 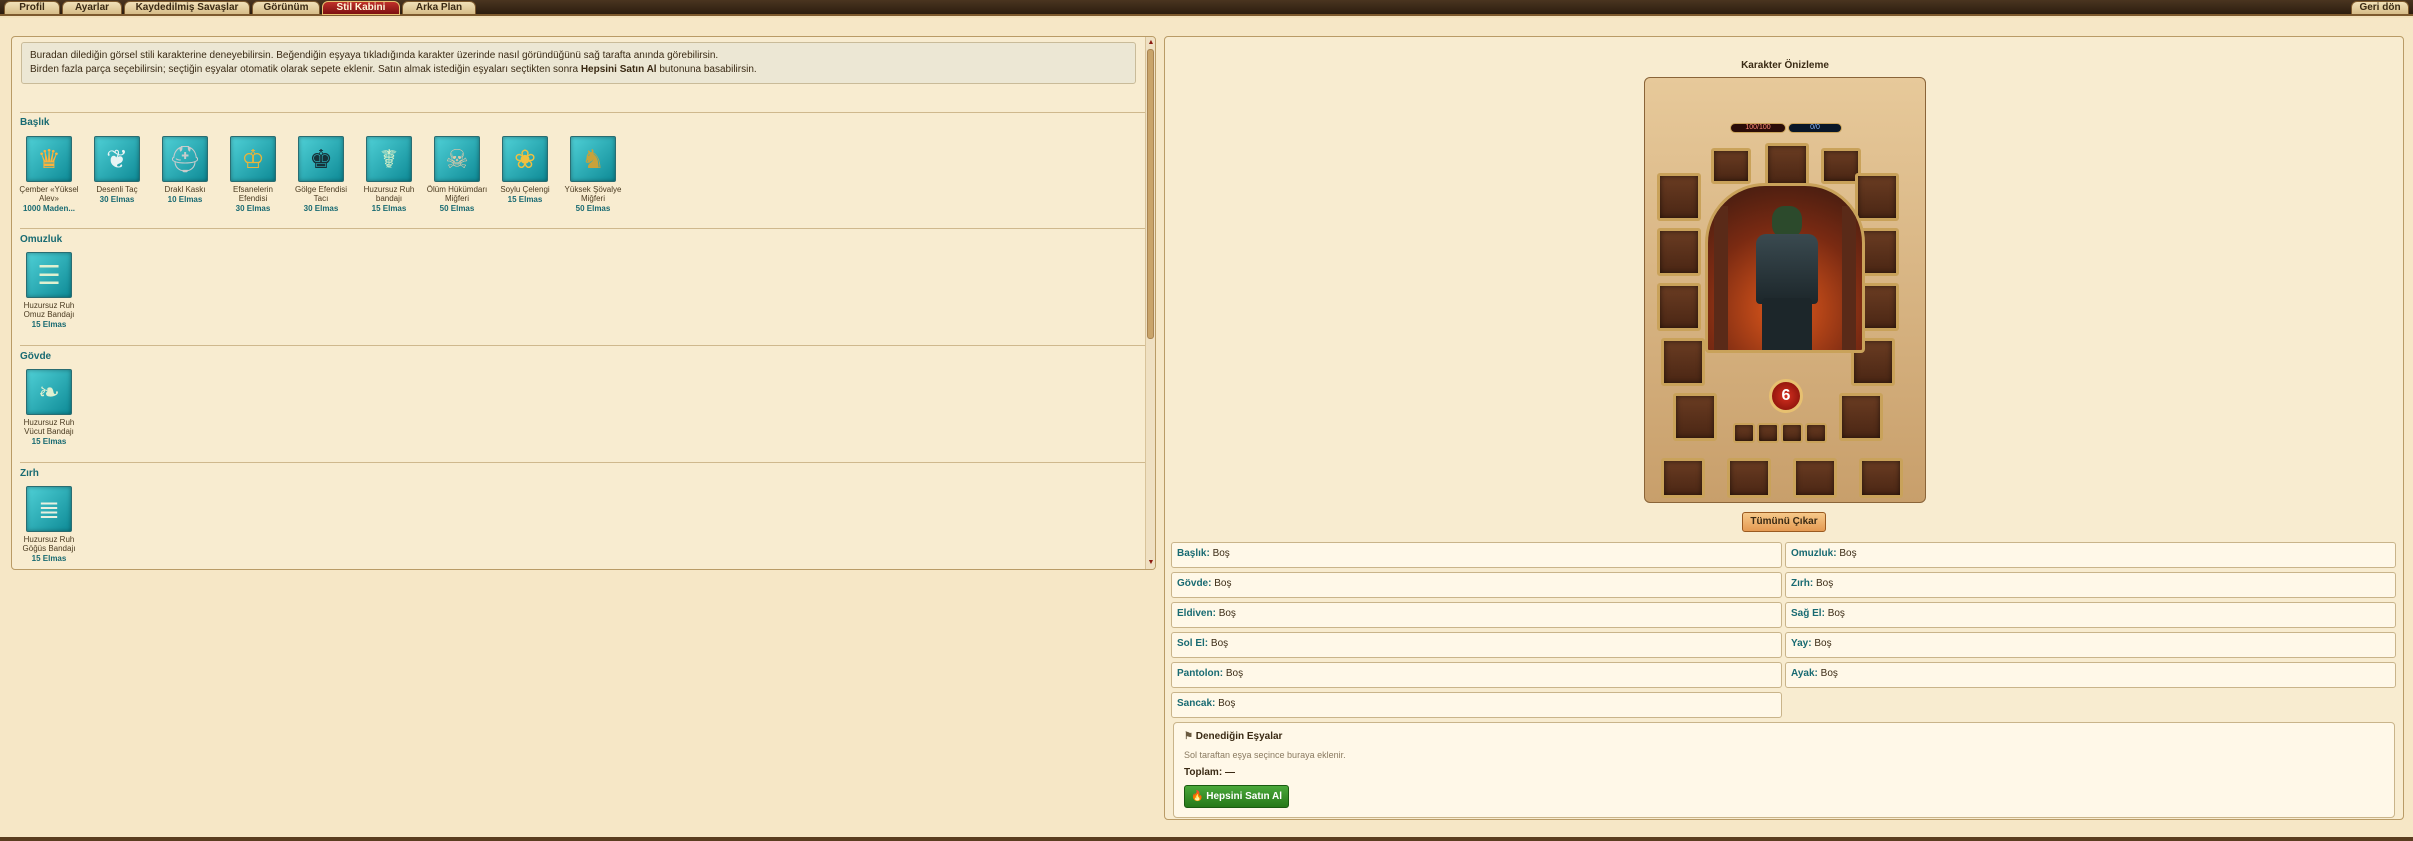 I want to click on item-yuksek-sovalye-migferi: ♞ Yüksek Şövalye Miğferi 50 Elmas, so click(x=593, y=174).